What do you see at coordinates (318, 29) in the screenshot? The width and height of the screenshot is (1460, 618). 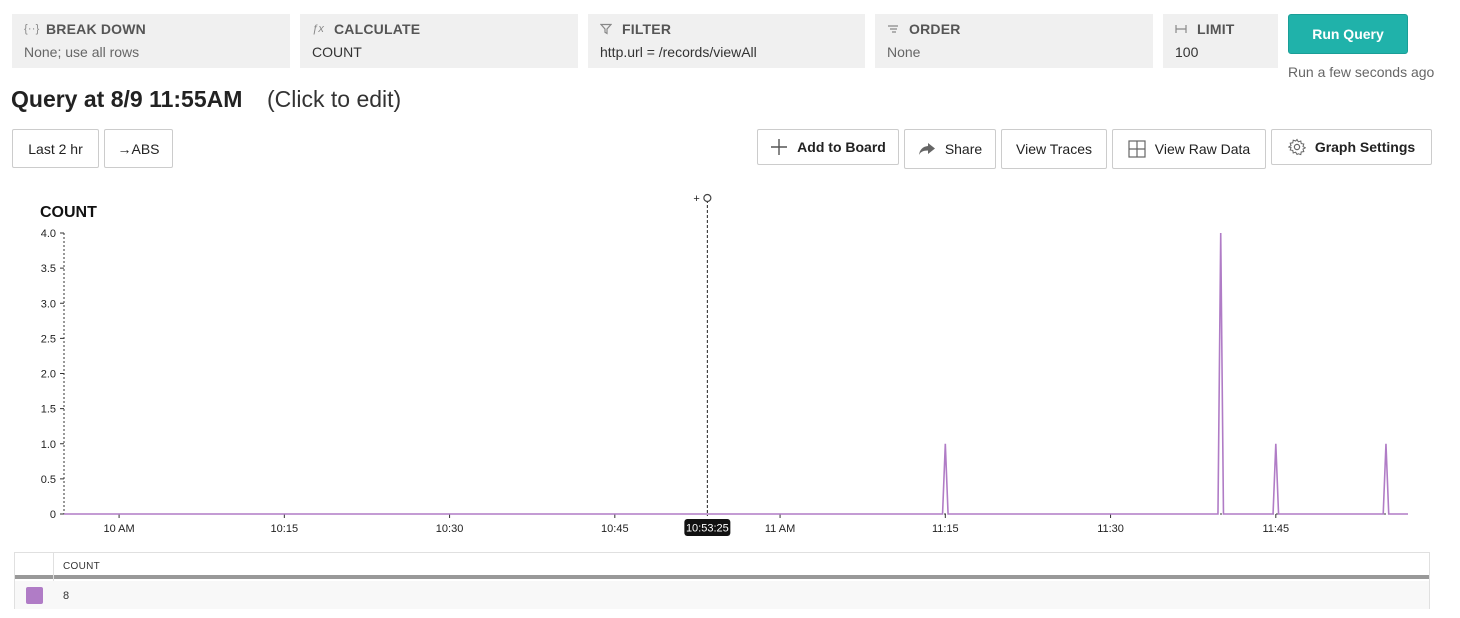 I see `function-icon: ƒx` at bounding box center [318, 29].